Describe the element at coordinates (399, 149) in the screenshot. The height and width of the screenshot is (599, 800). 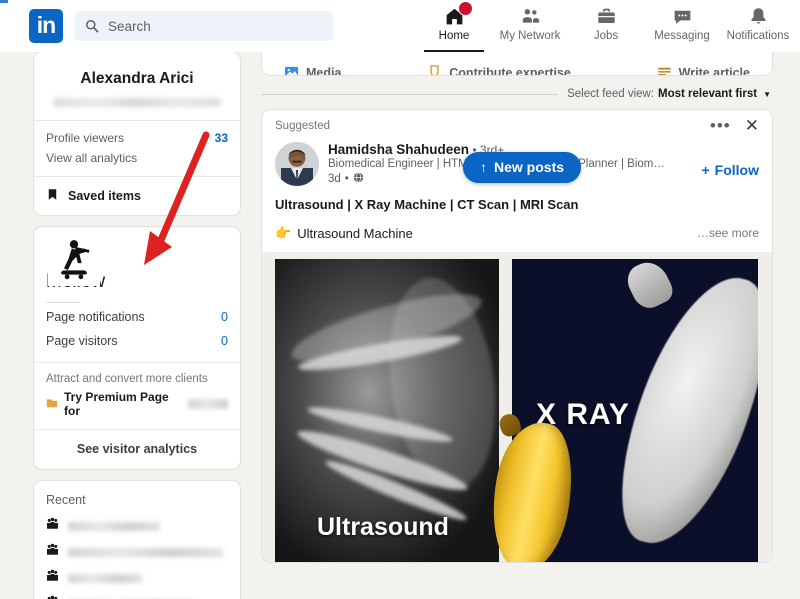
I see `post-author-name: Hamidsha Shahudeen` at that location.